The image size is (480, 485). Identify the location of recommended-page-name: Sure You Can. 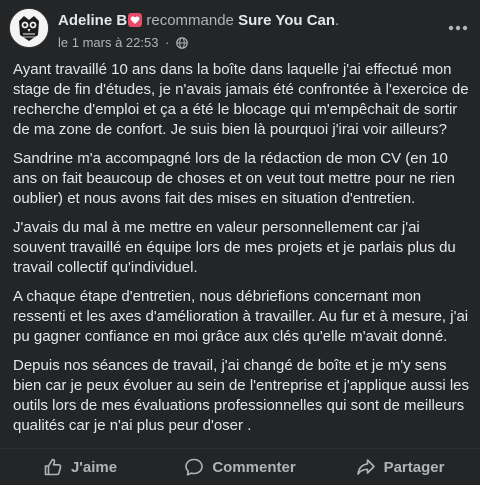
(286, 20).